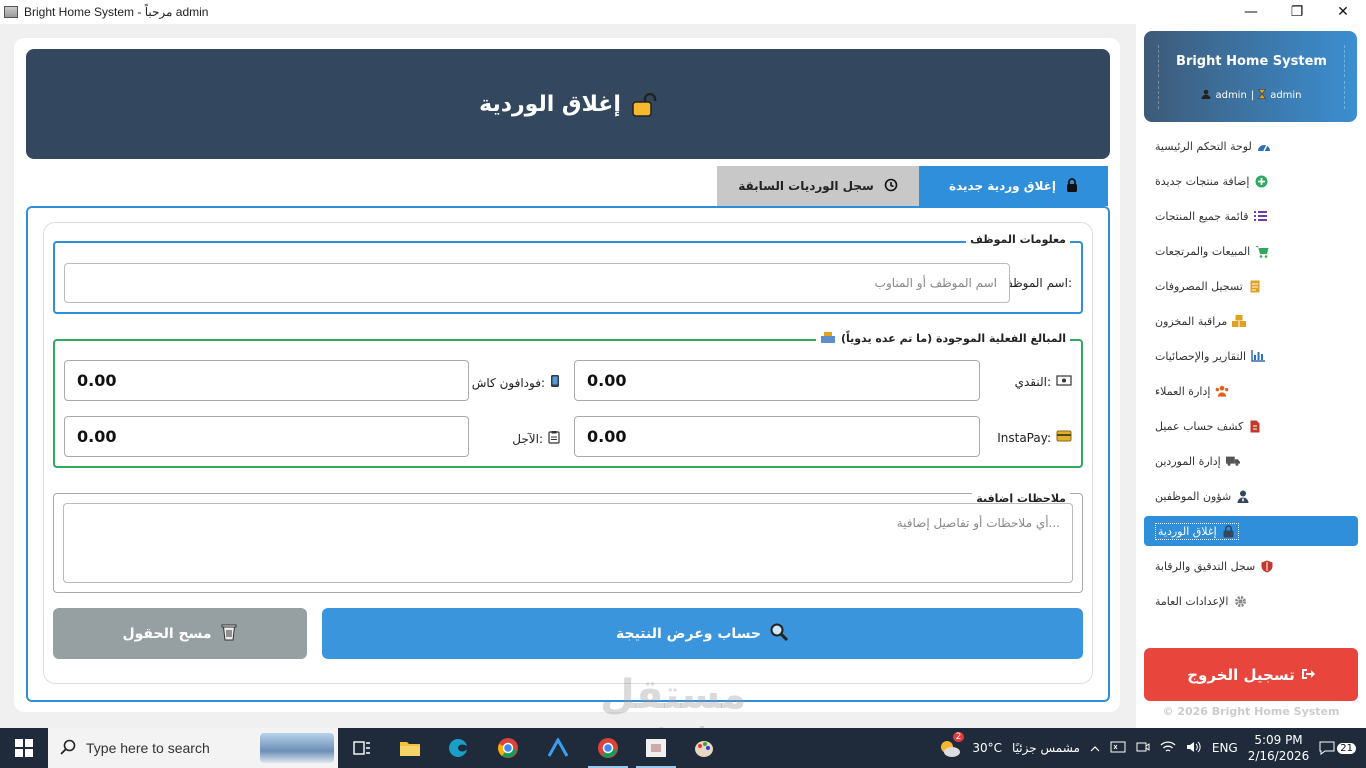 Image resolution: width=1366 pixels, height=768 pixels. Describe the element at coordinates (362, 748) in the screenshot. I see `task-view-icon` at that location.